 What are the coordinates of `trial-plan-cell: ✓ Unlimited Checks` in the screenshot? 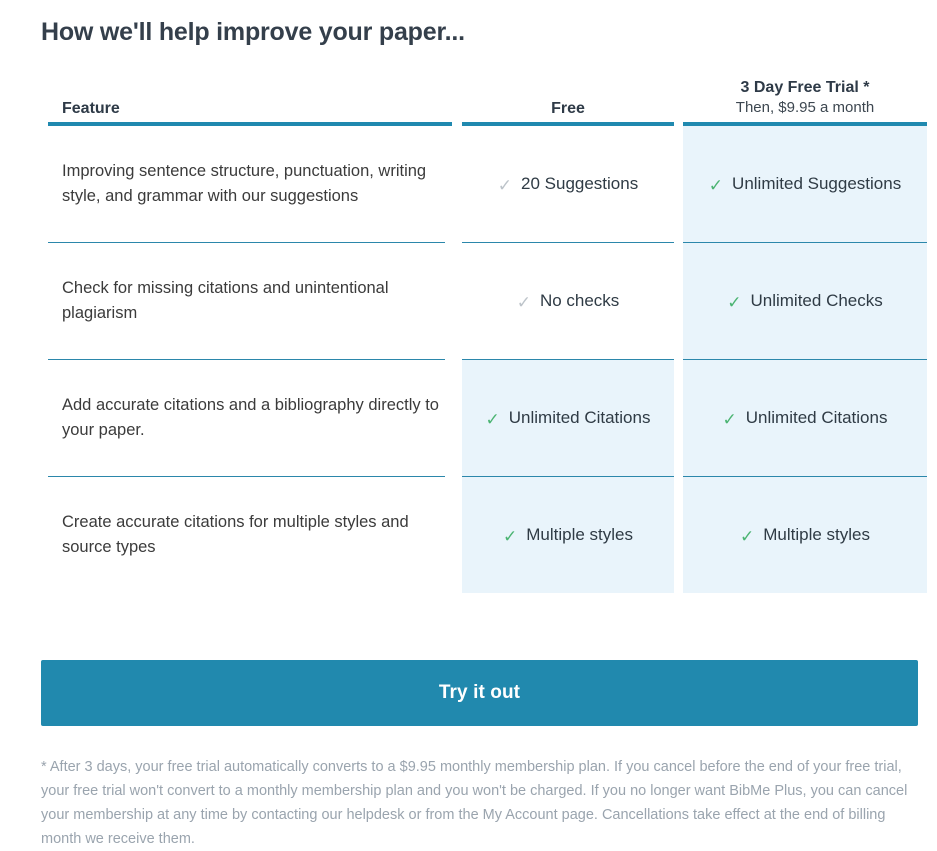 It's located at (805, 301).